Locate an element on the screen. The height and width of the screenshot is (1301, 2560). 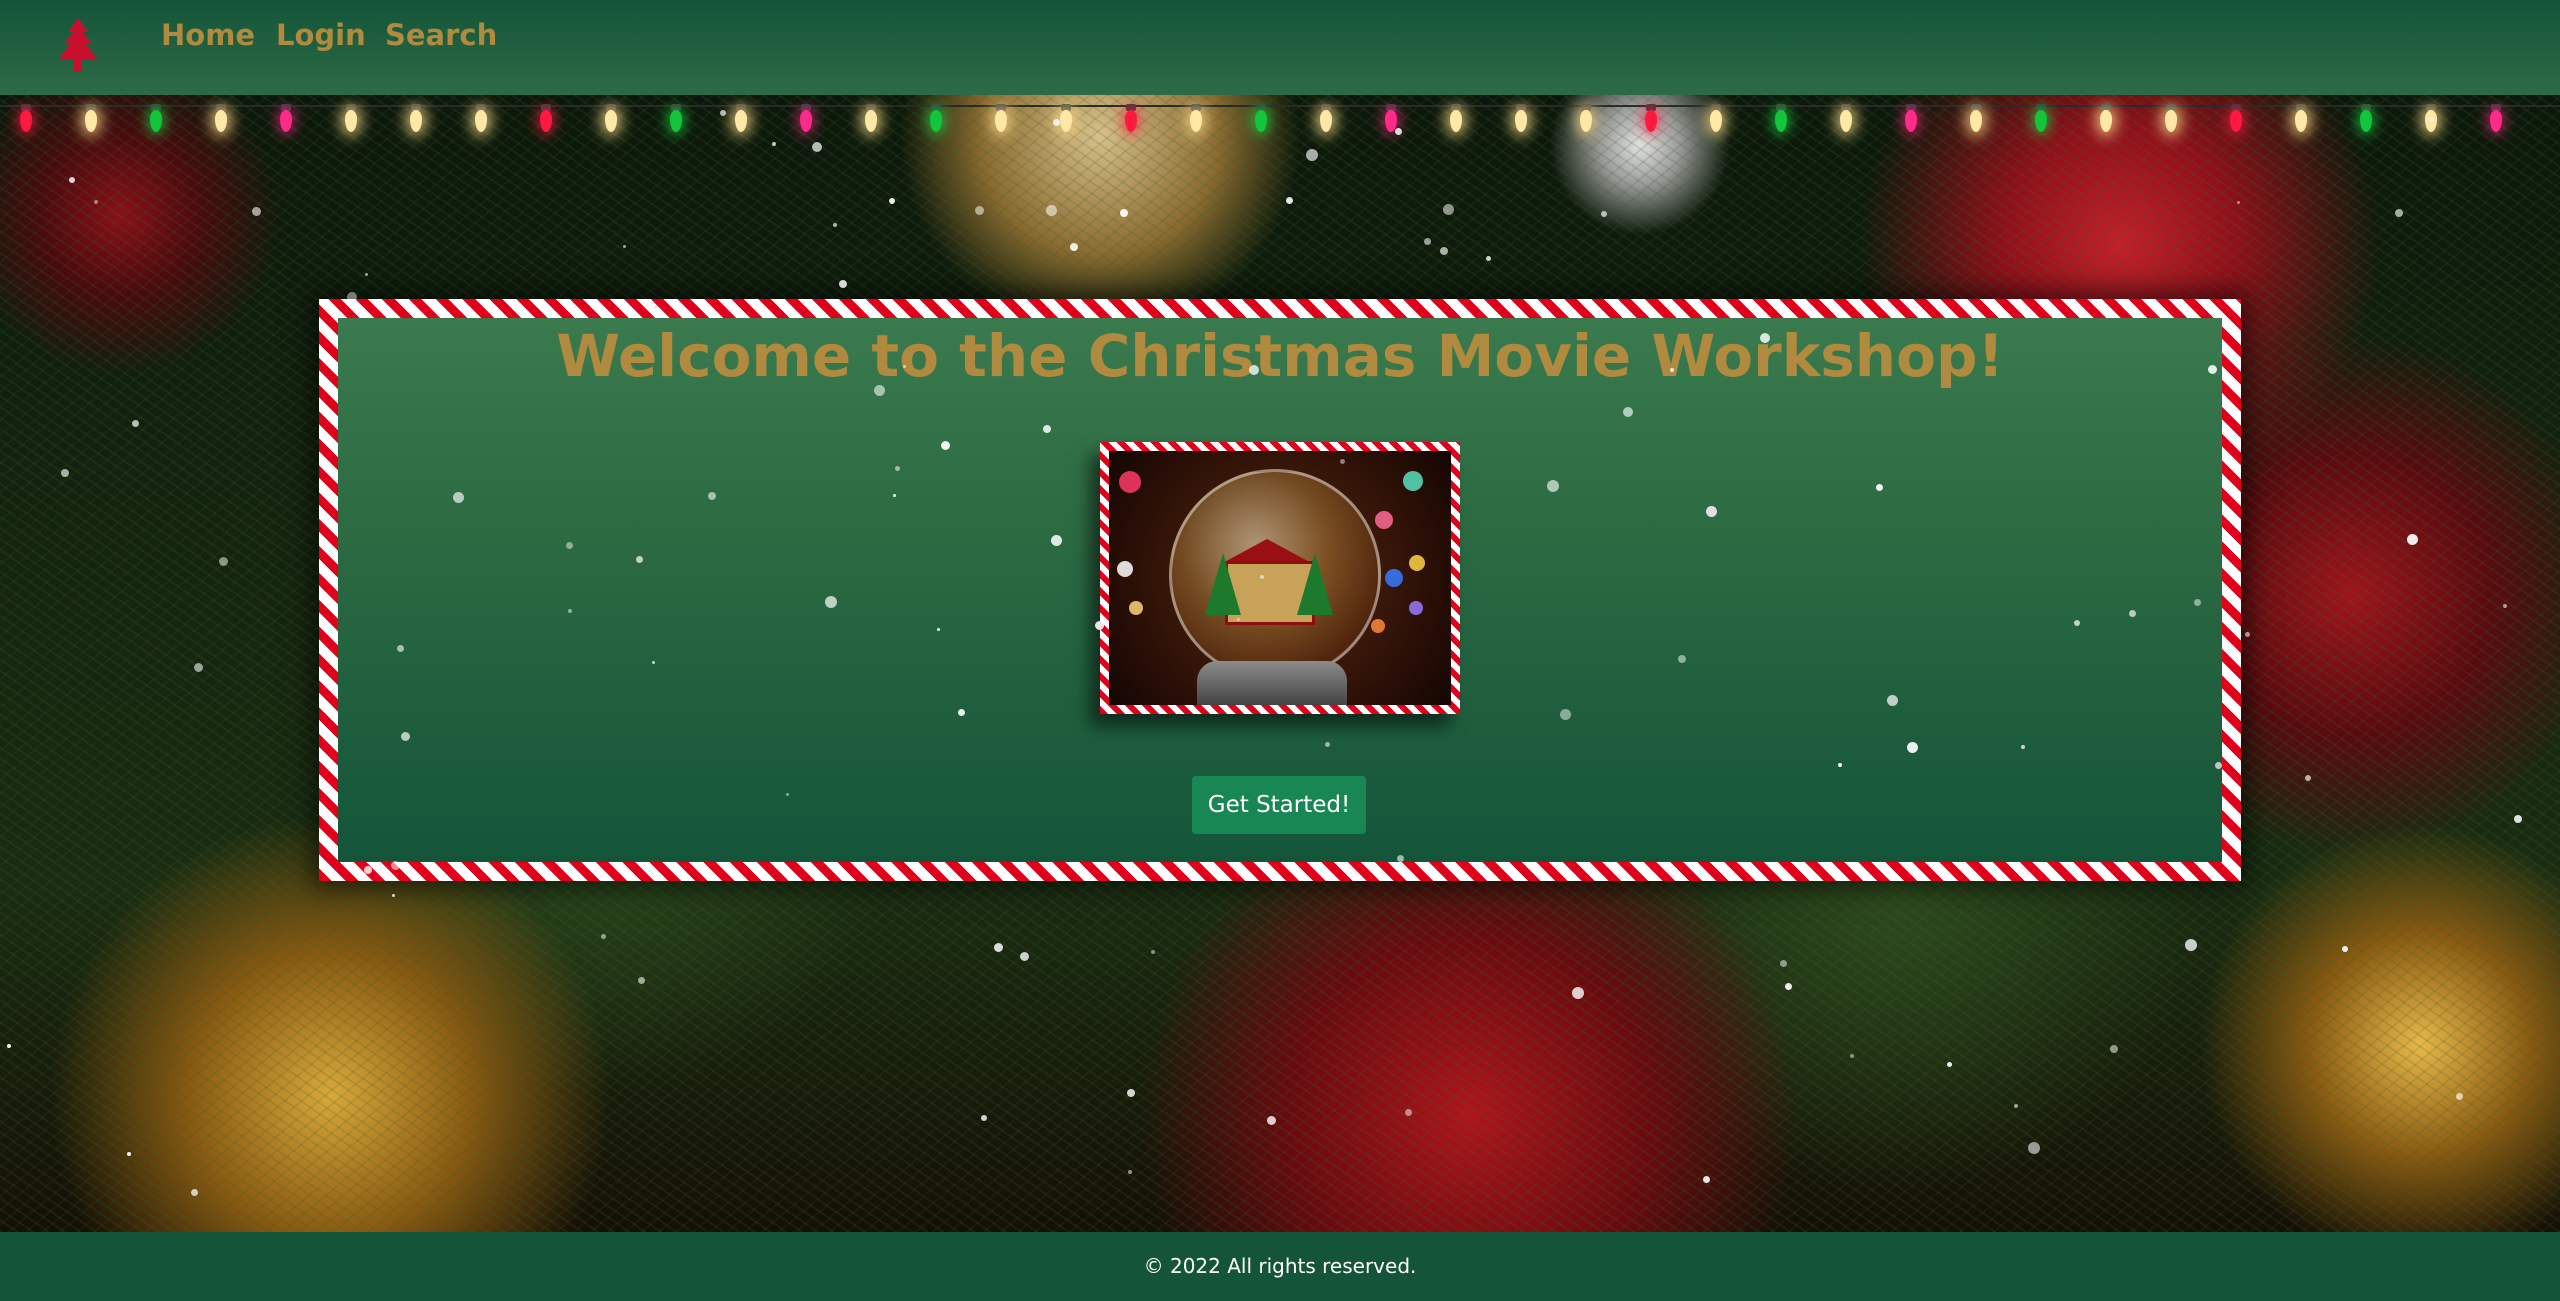
string-lights is located at coordinates (1280, 126).